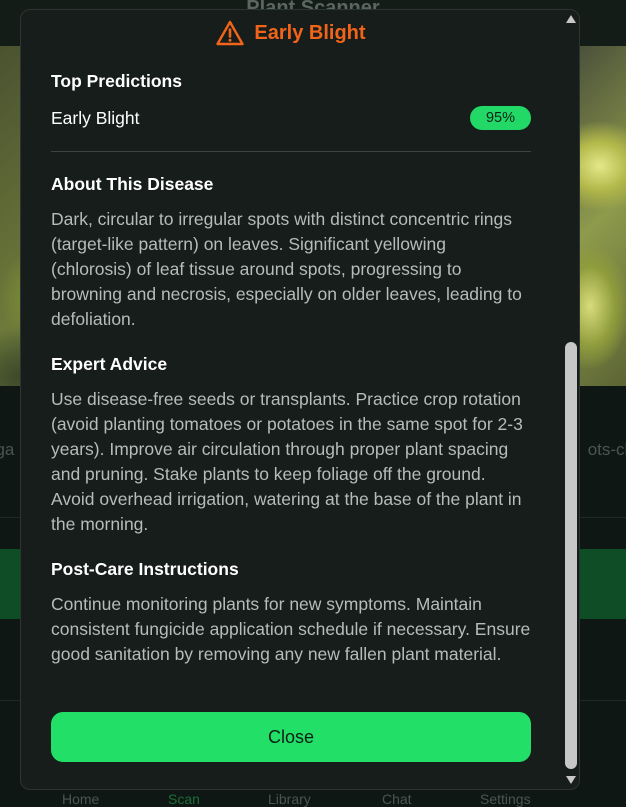  Describe the element at coordinates (571, 780) in the screenshot. I see `scroll-down-arrow-icon` at that location.